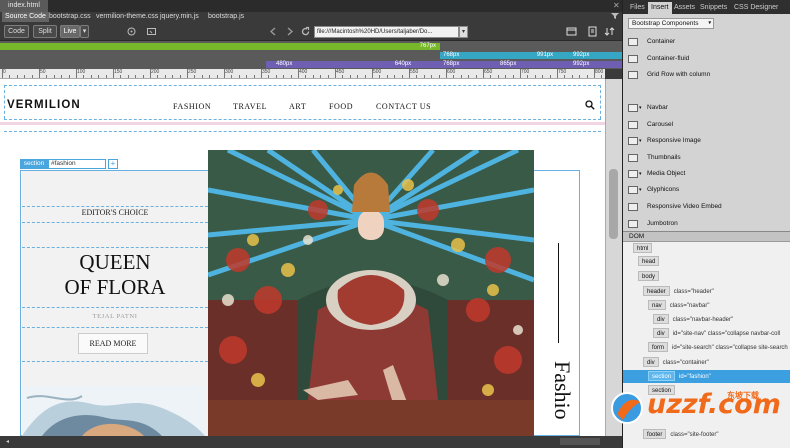  What do you see at coordinates (151, 31) in the screenshot?
I see `inspect-icon` at bounding box center [151, 31].